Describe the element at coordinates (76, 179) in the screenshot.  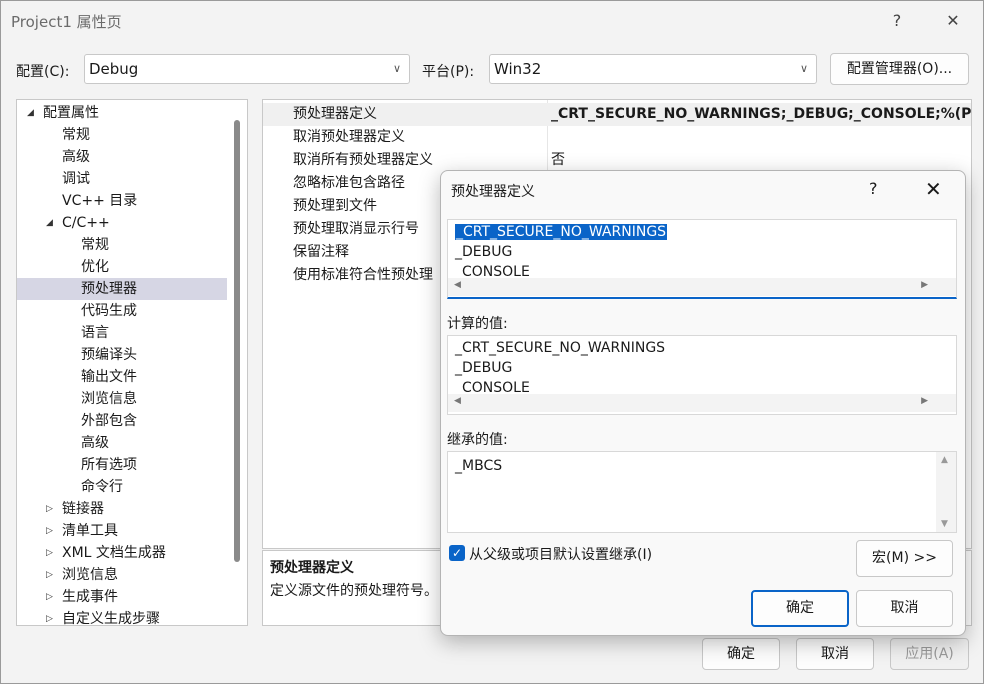
I see `tree-item-label: 调试` at that location.